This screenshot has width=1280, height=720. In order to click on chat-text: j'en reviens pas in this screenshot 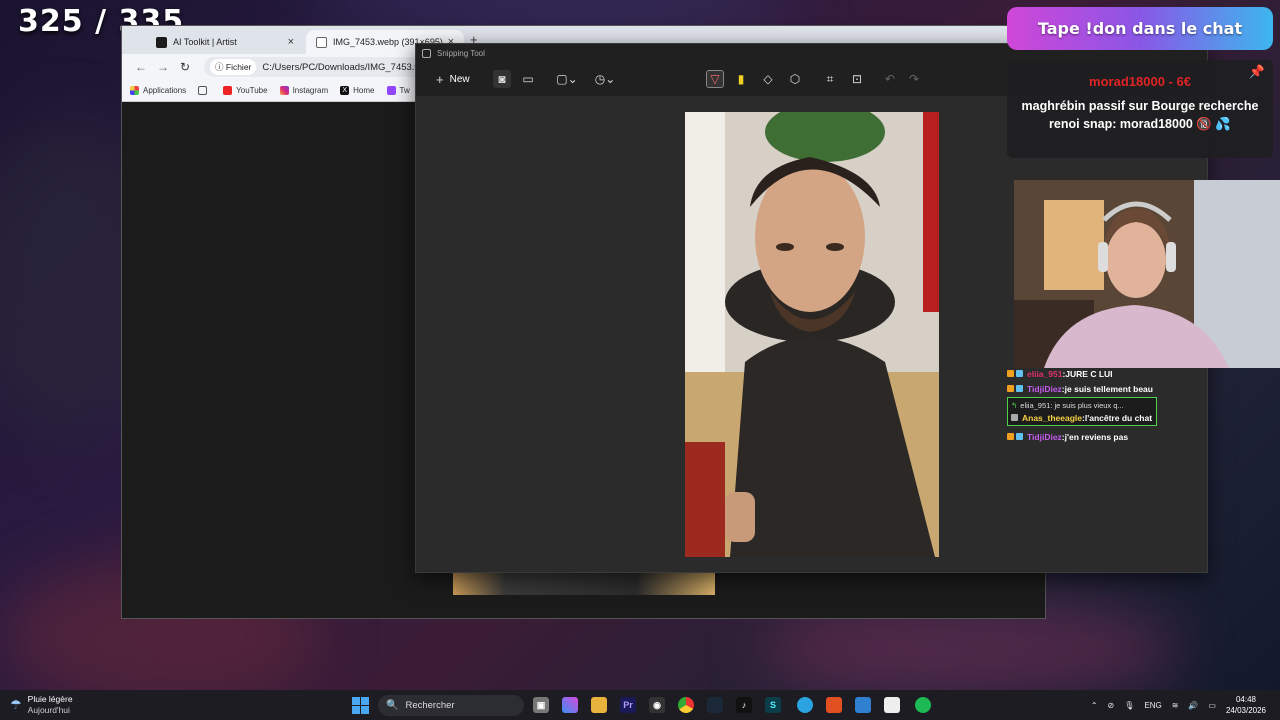, I will do `click(1096, 436)`.